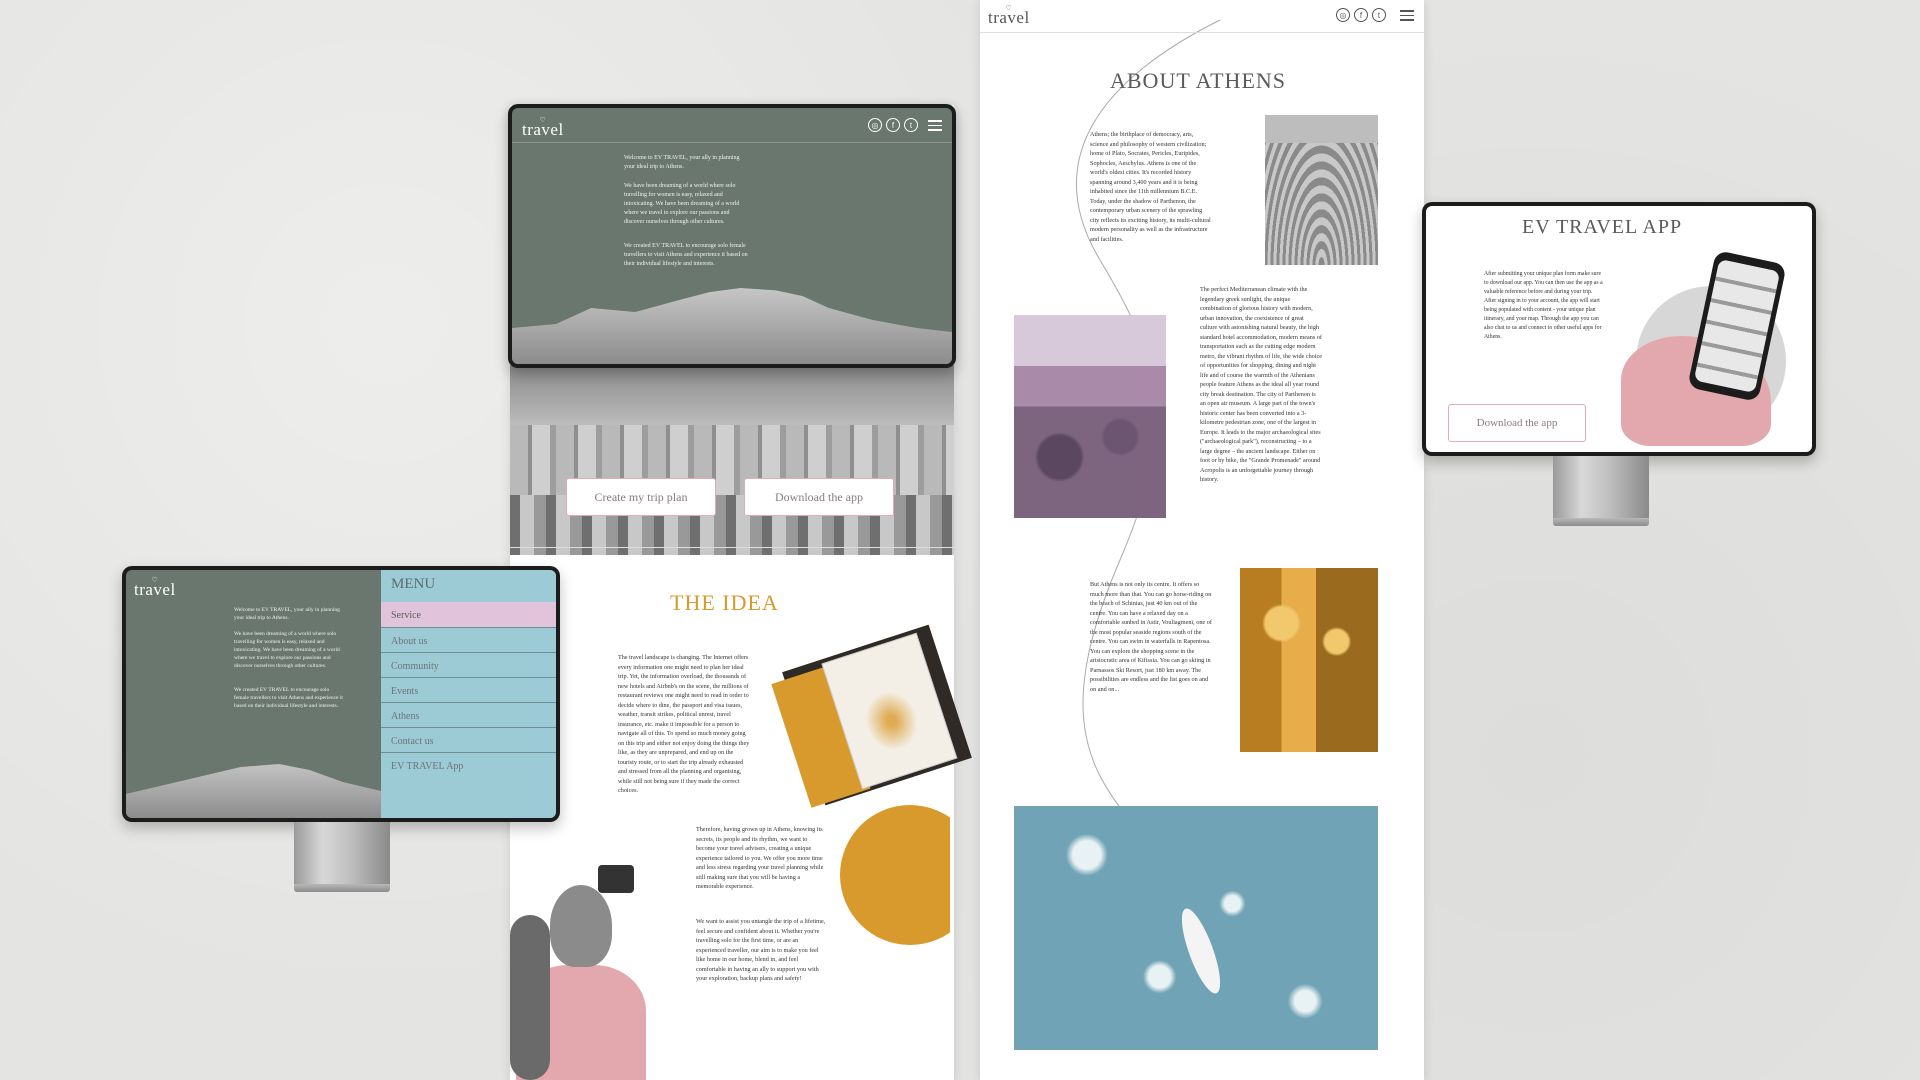 The width and height of the screenshot is (1920, 1080). I want to click on hero-city-photo, so click(732, 460).